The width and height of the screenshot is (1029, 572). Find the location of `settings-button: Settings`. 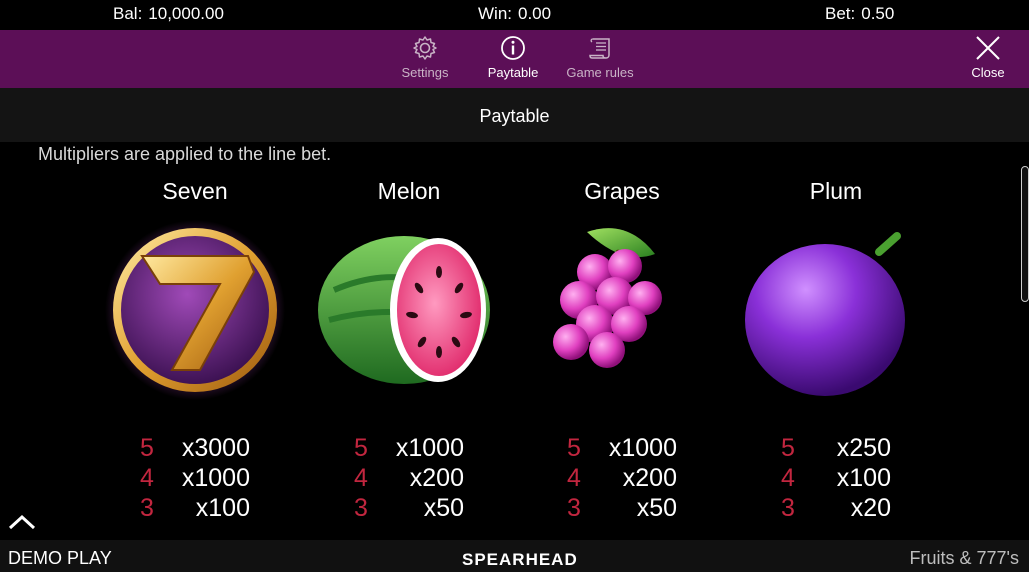

settings-button: Settings is located at coordinates (425, 57).